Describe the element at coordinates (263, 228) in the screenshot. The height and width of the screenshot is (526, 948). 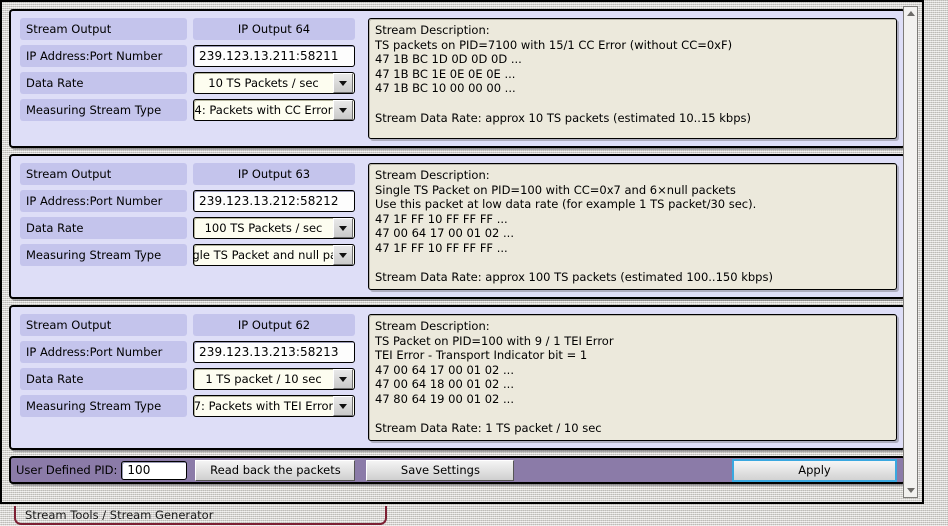
I see `data-rate-selected-value: 100 TS Packets / sec` at that location.